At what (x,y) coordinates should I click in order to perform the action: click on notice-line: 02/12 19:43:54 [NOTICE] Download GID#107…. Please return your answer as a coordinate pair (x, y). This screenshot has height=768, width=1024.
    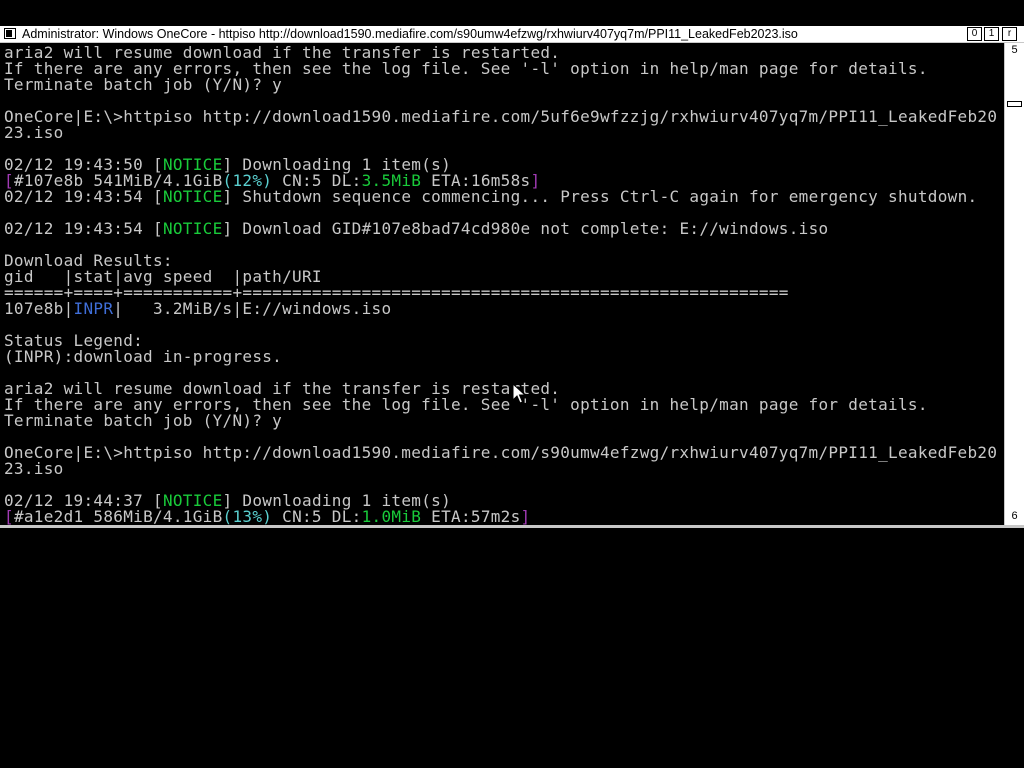
    Looking at the image, I should click on (416, 228).